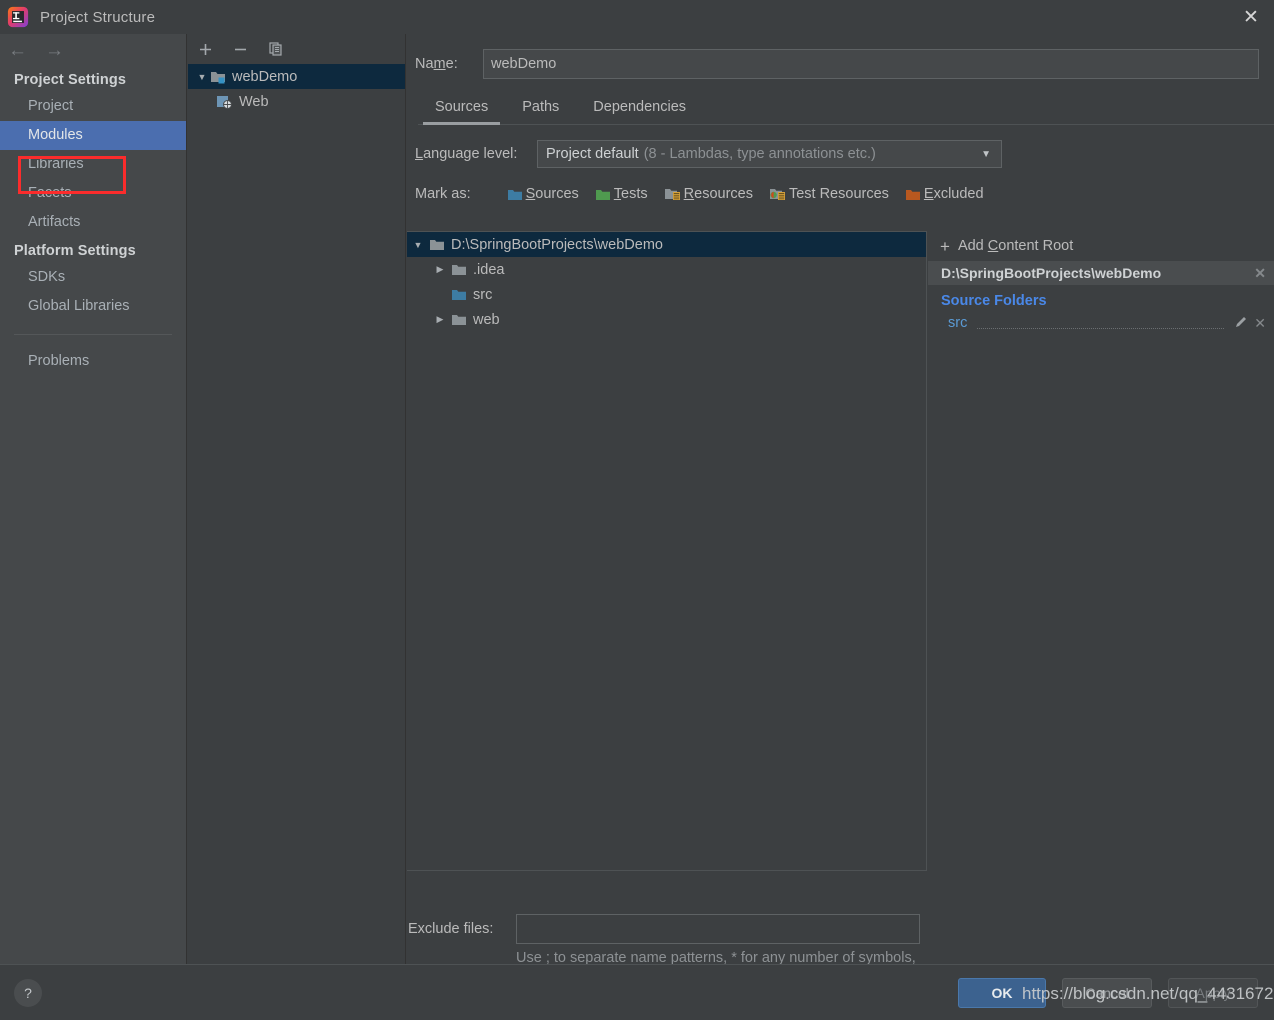 The height and width of the screenshot is (1020, 1274). What do you see at coordinates (461, 110) in the screenshot?
I see `tab-sources: Sources` at bounding box center [461, 110].